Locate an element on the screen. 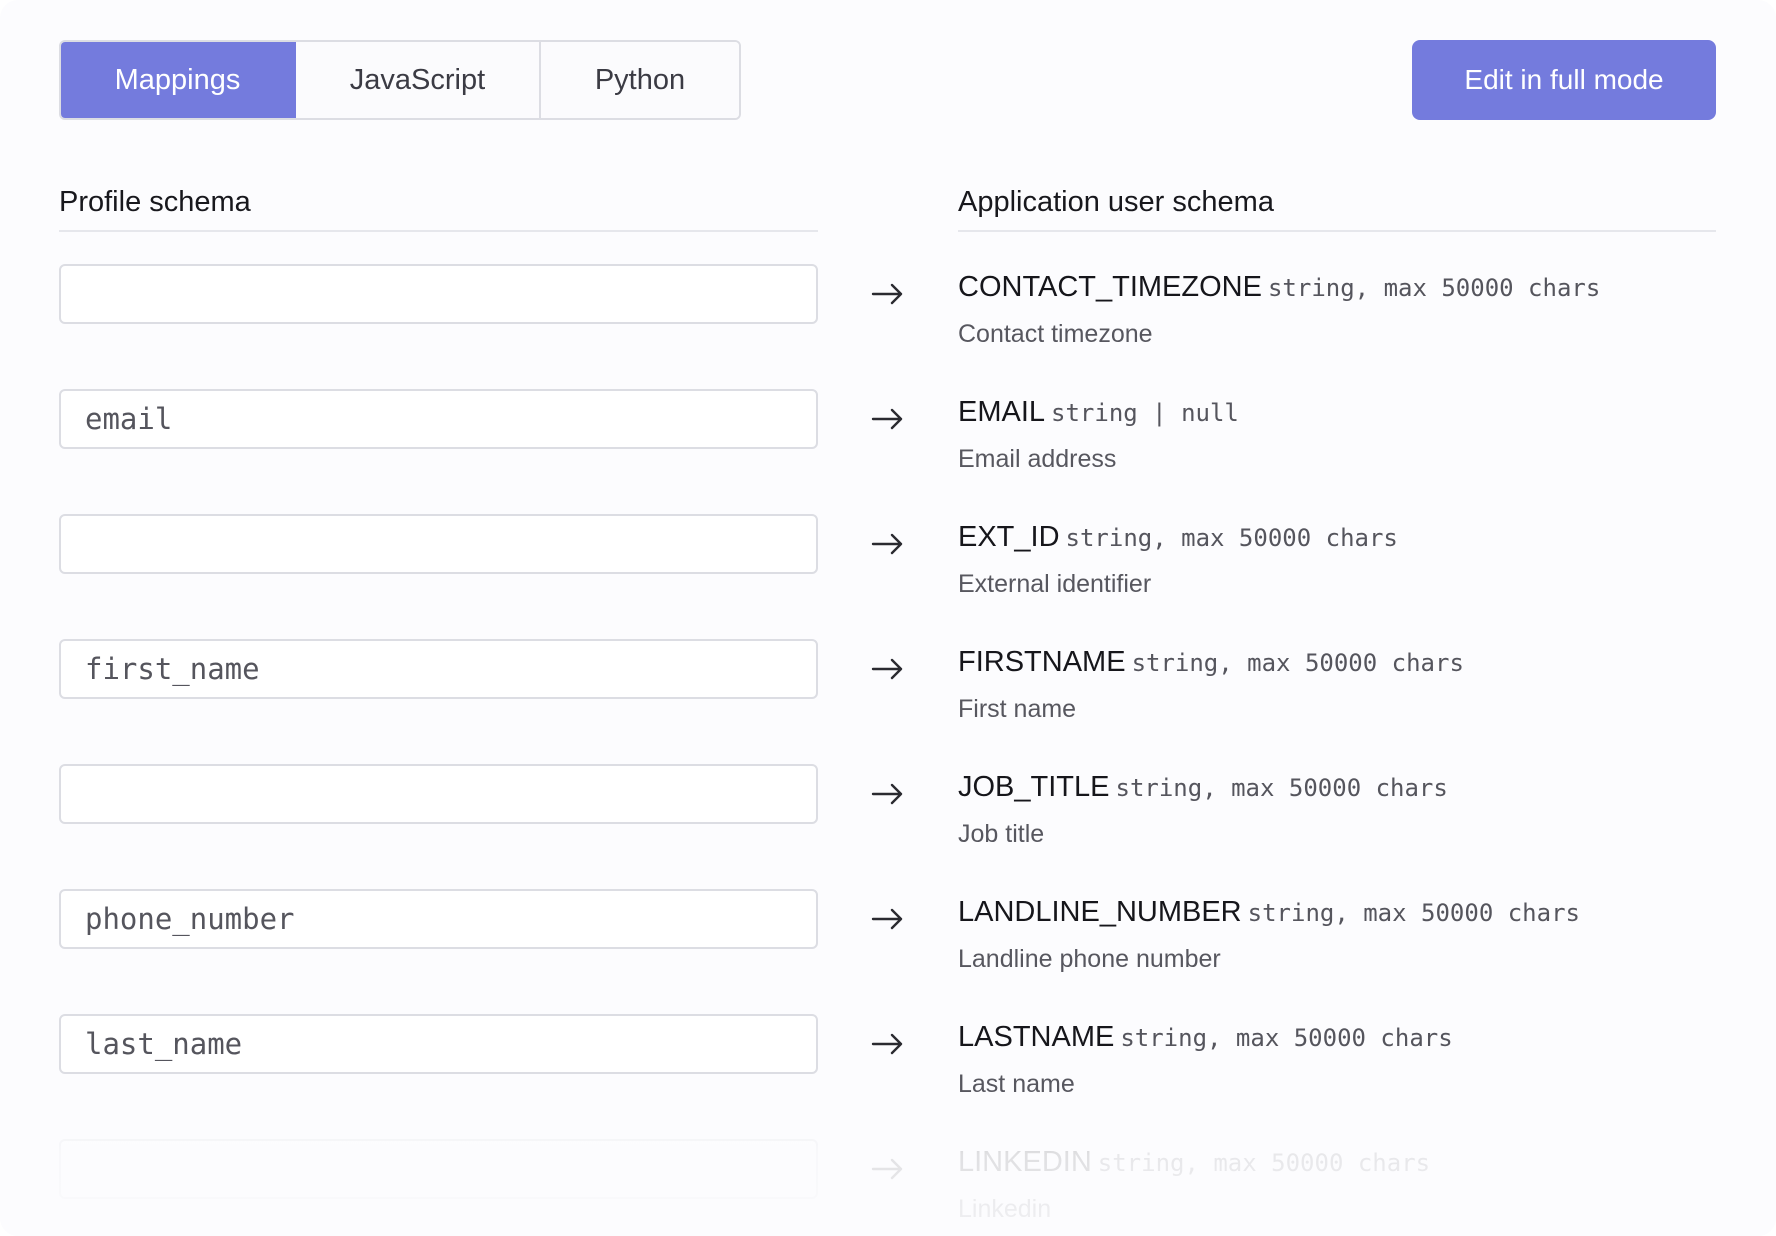 This screenshot has width=1776, height=1236. field-name: FIRSTNAME is located at coordinates (1042, 662).